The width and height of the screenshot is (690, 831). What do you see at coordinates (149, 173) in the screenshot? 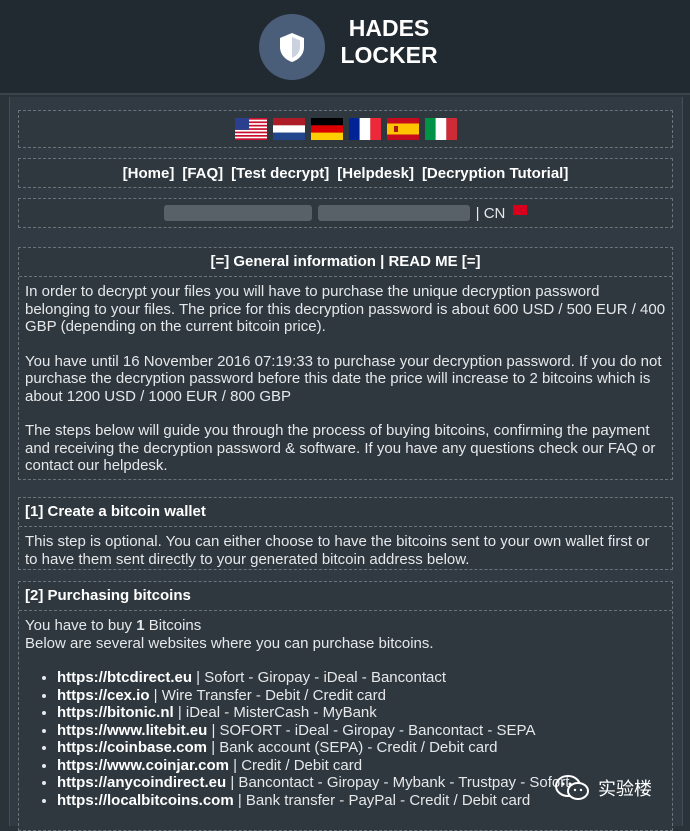
I see `nav-home-link: [Home]` at bounding box center [149, 173].